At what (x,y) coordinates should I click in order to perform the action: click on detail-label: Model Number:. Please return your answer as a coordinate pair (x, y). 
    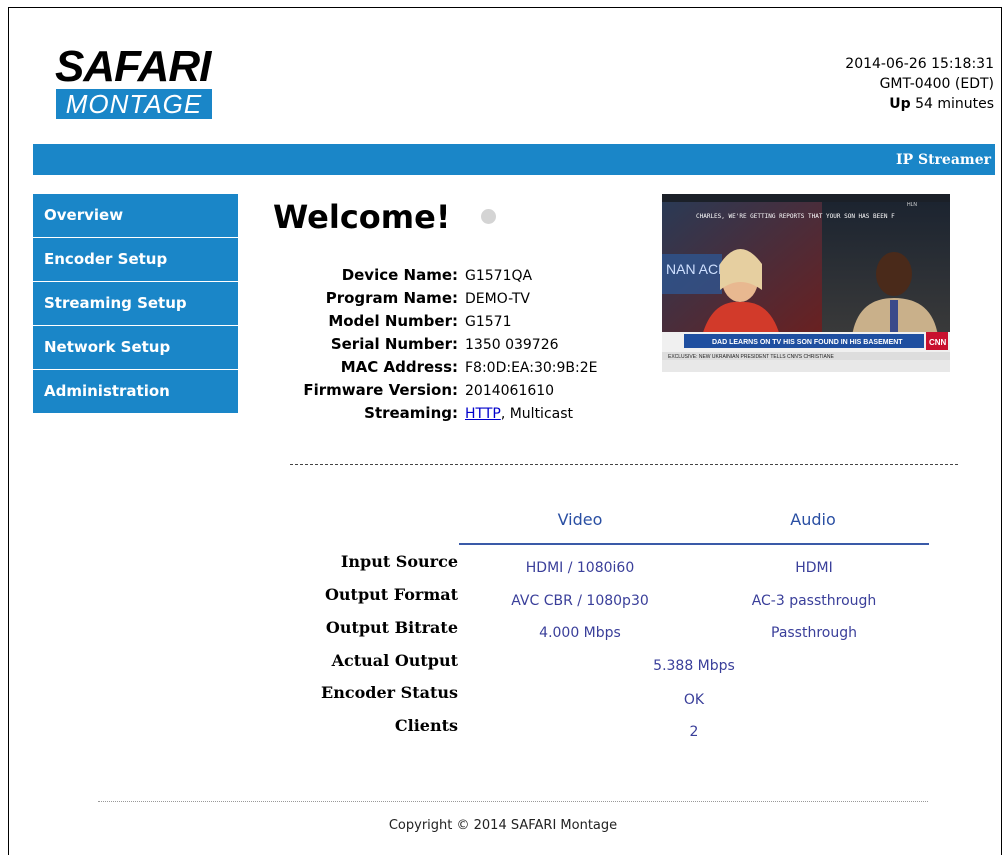
    Looking at the image, I should click on (393, 321).